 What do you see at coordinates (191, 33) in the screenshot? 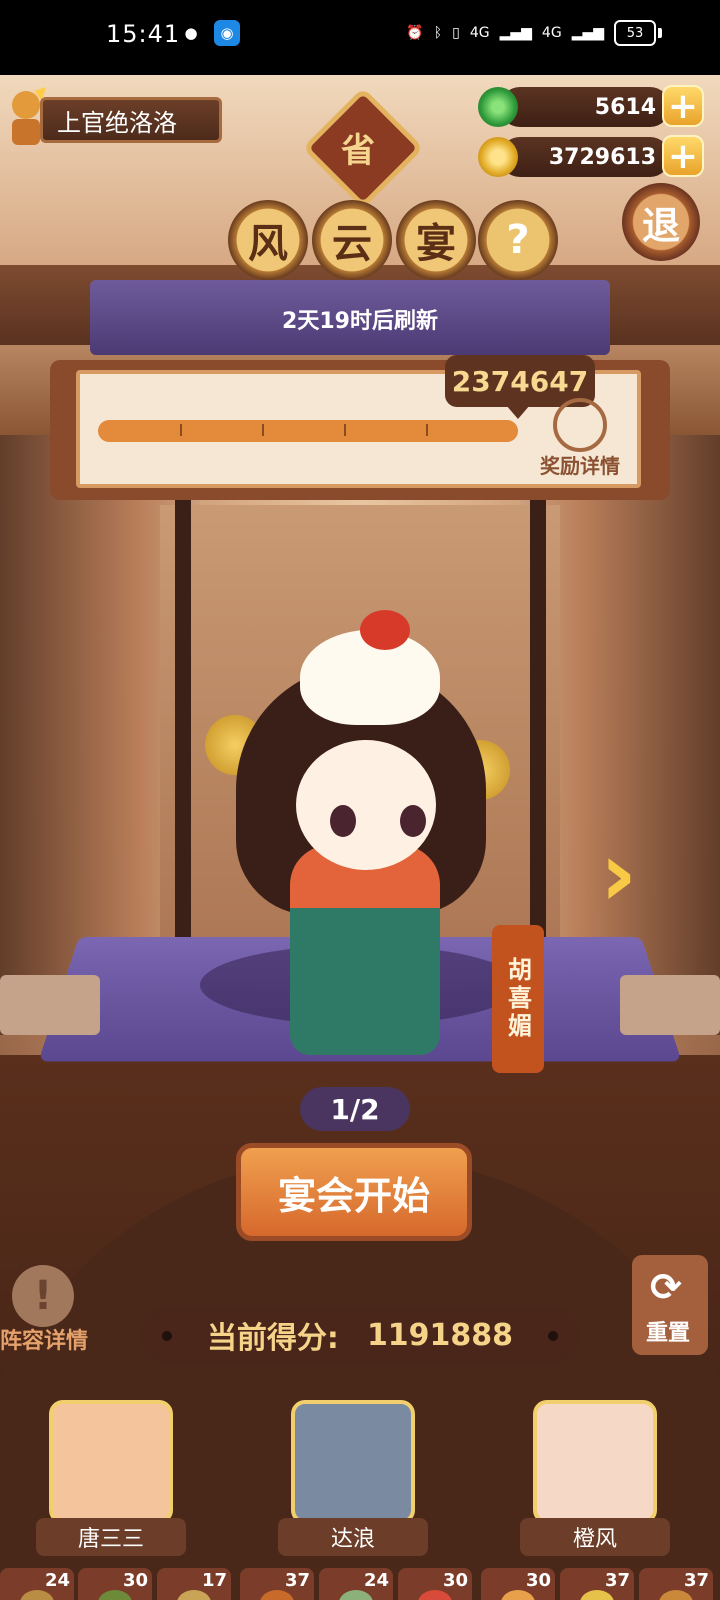
I see `wechat-icon: ●` at bounding box center [191, 33].